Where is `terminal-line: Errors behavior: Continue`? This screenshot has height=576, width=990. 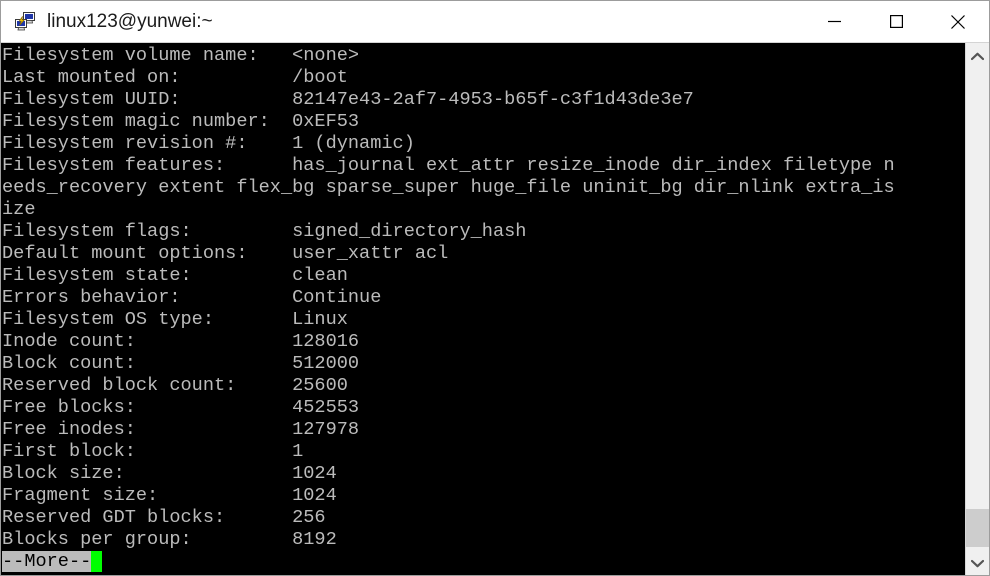
terminal-line: Errors behavior: Continue is located at coordinates (192, 297).